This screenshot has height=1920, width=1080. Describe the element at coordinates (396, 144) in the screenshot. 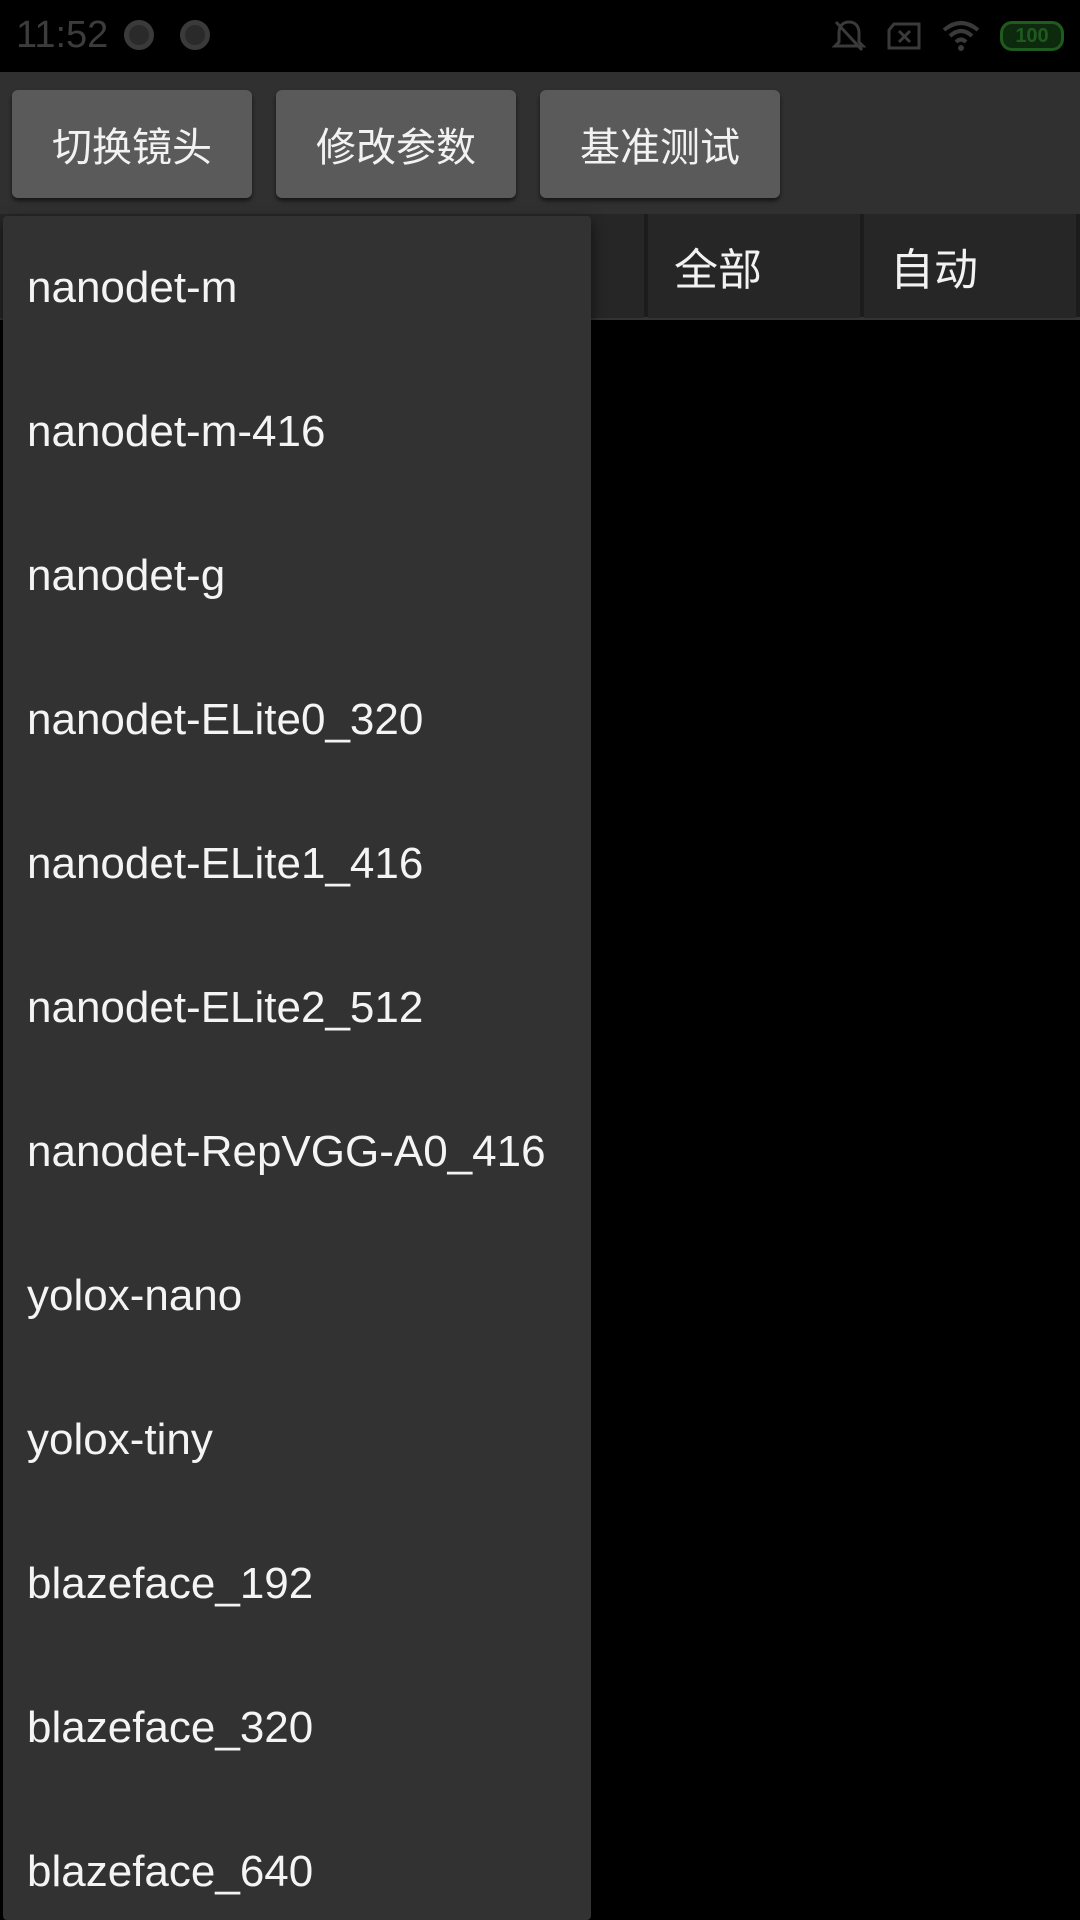

I see `modify-params-button: 修改参数` at that location.